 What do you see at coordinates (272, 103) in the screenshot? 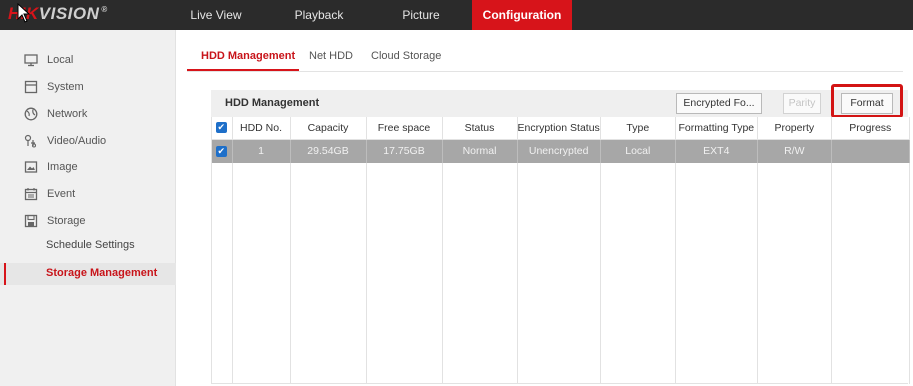
I see `panel-title: HDD Management` at bounding box center [272, 103].